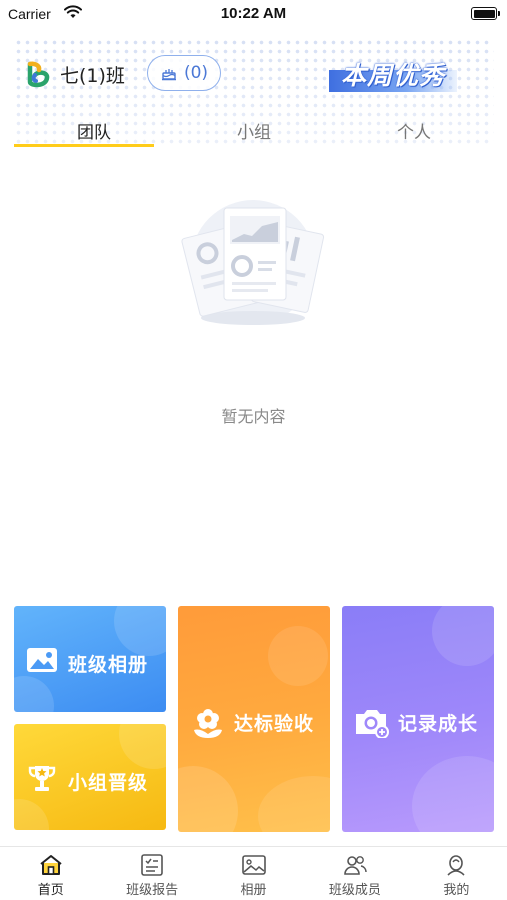  Describe the element at coordinates (92, 74) in the screenshot. I see `class-name: 七(1)班` at that location.